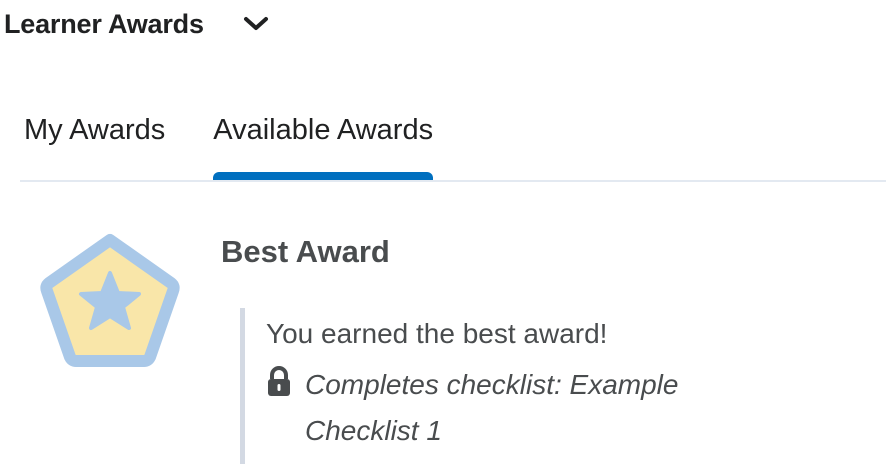 The image size is (886, 464). I want to click on tab-my-awards: My Awards, so click(94, 144).